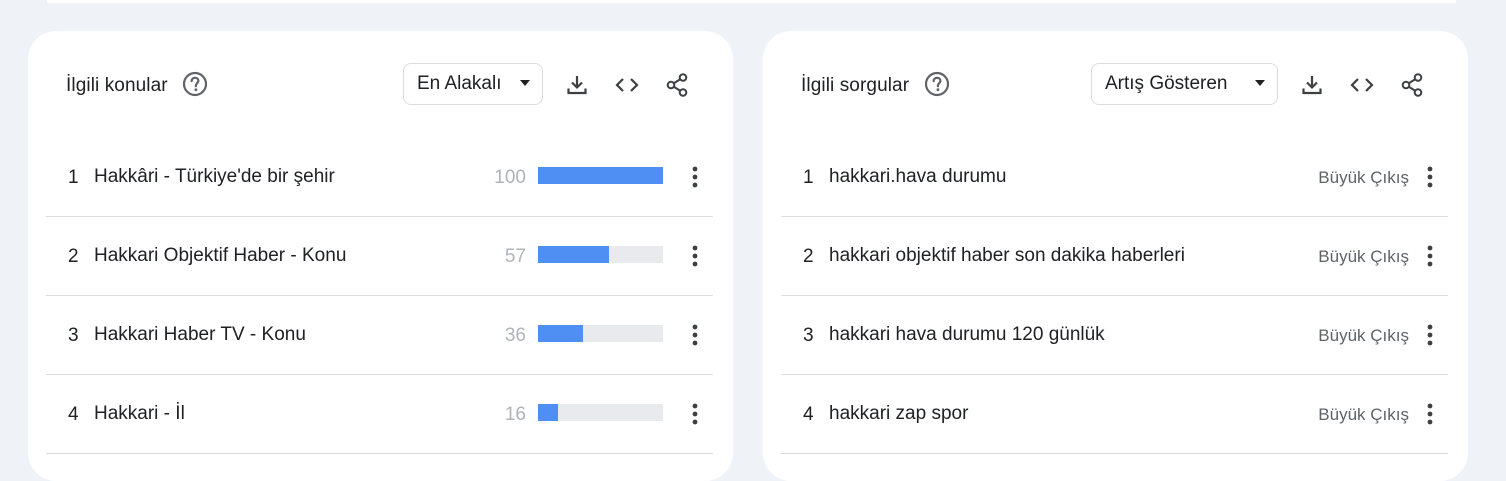  What do you see at coordinates (855, 85) in the screenshot?
I see `related-queries-title: İlgili sorgular` at bounding box center [855, 85].